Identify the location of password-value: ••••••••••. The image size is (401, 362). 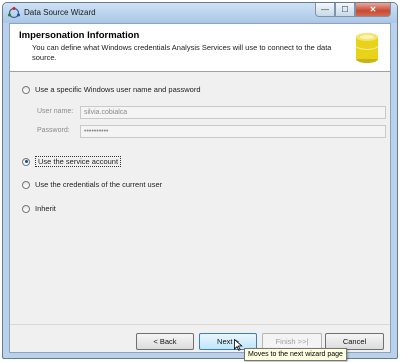
(96, 131).